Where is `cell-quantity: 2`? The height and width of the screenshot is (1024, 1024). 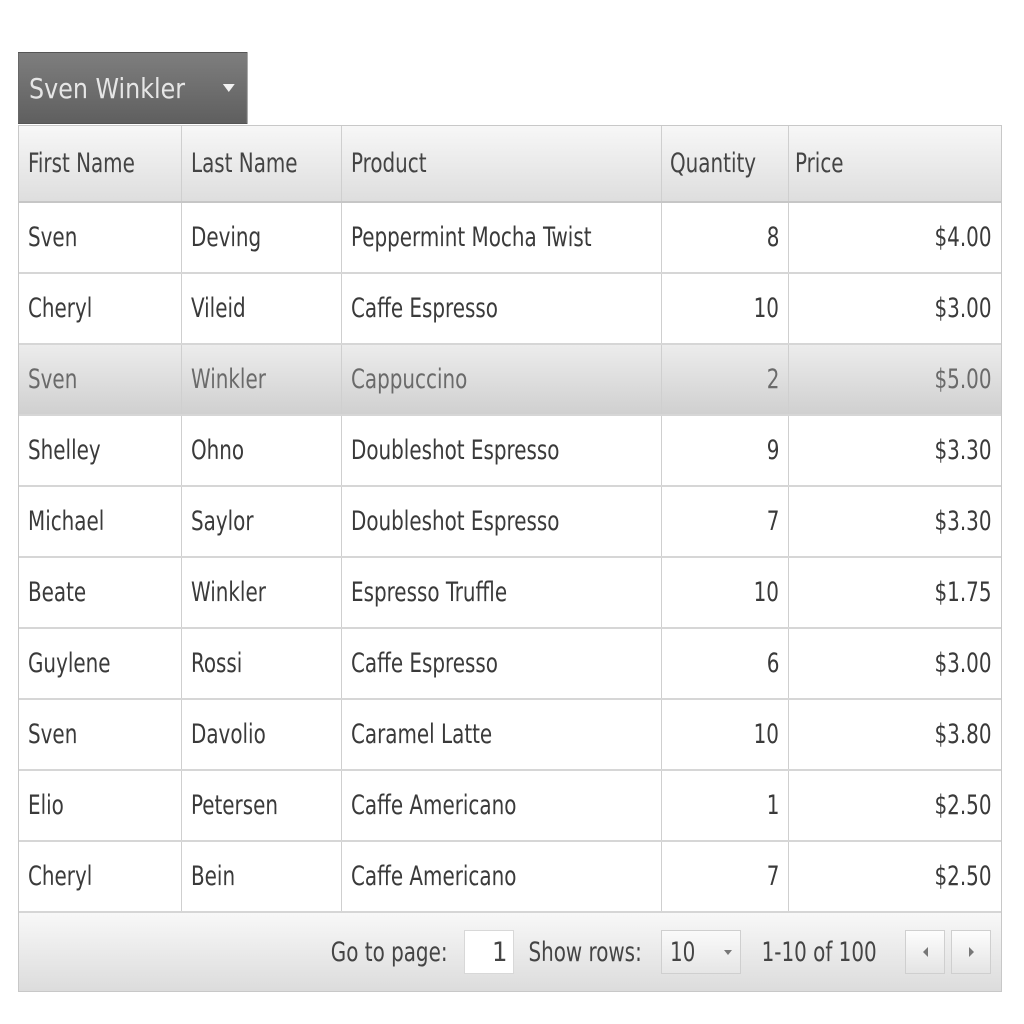 cell-quantity: 2 is located at coordinates (725, 379).